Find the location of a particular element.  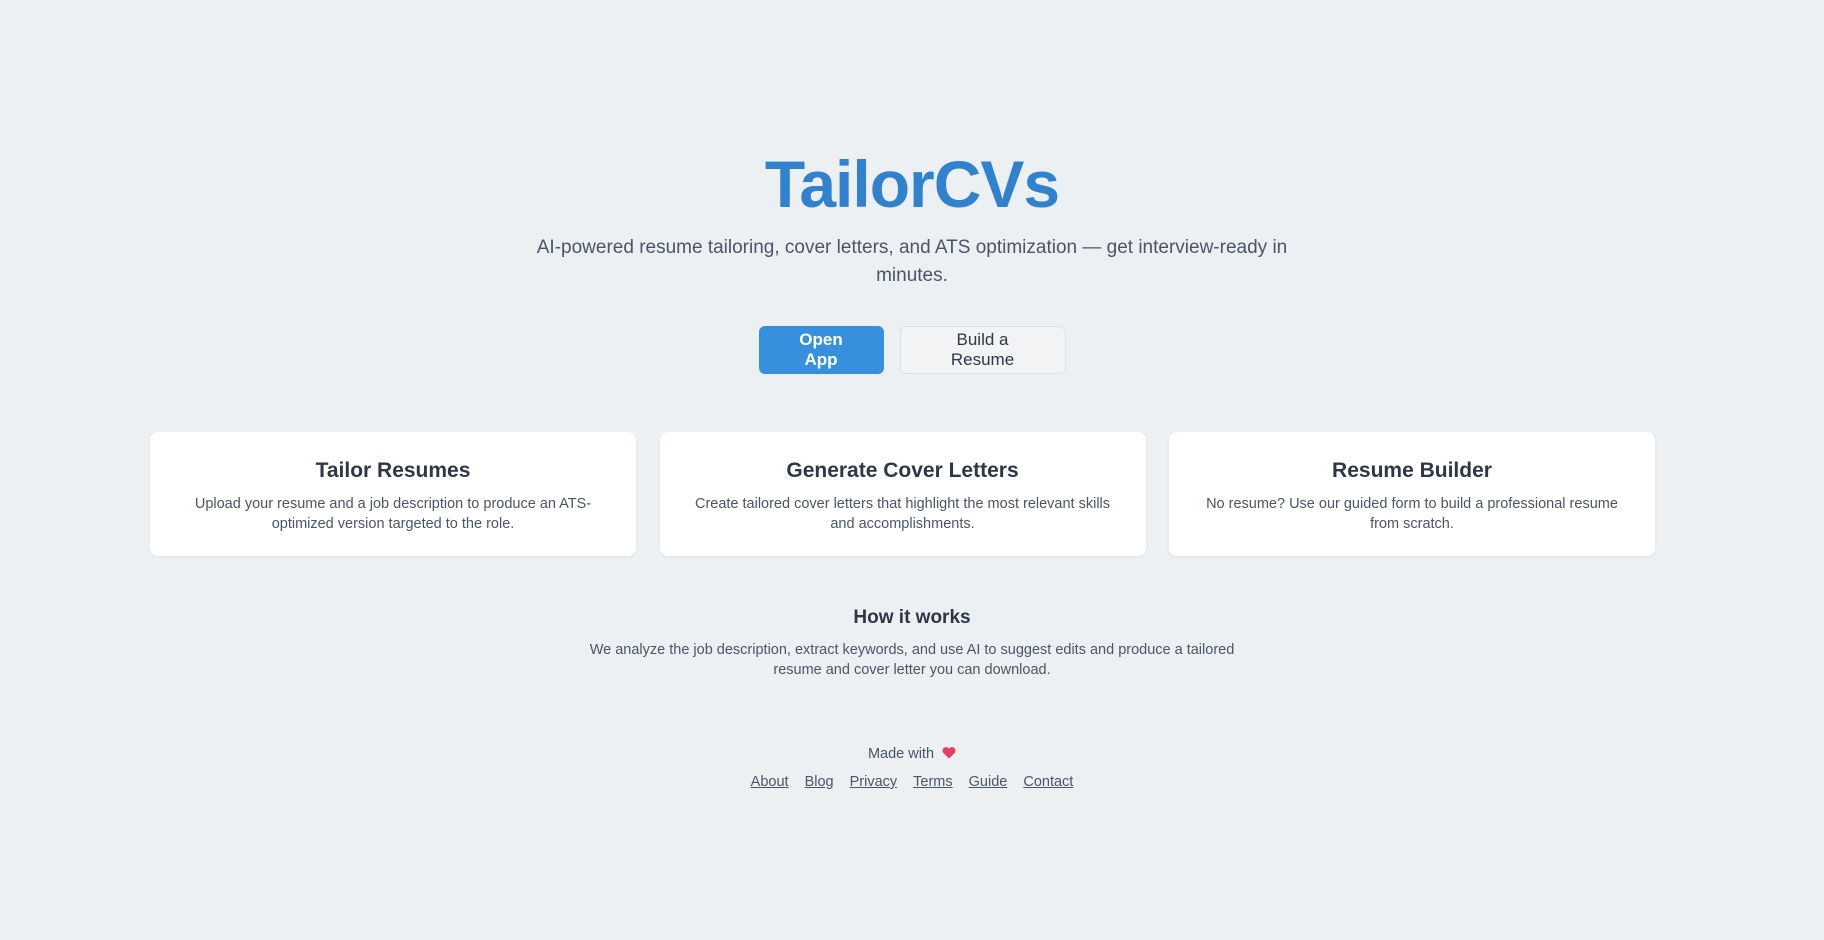

how-it-works-title: How it works is located at coordinates (912, 617).